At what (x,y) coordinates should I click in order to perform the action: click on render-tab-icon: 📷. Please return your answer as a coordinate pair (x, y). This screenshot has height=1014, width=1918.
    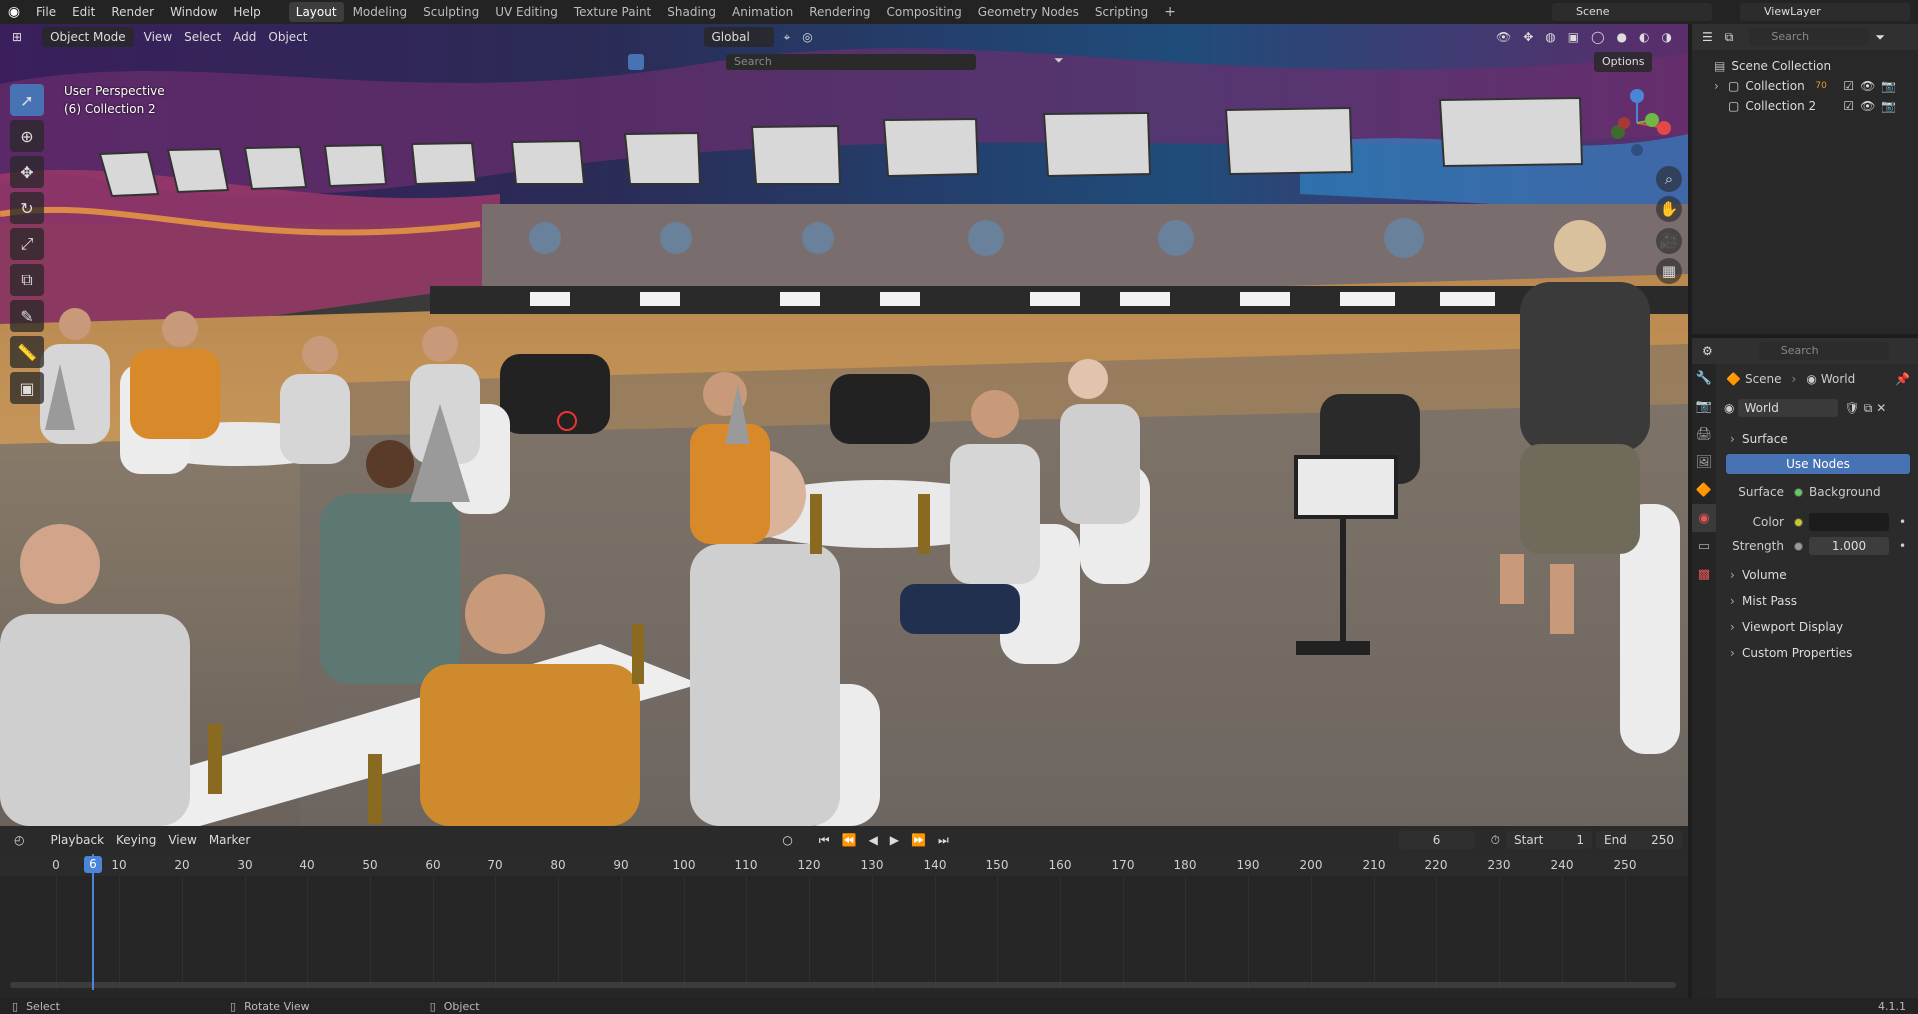
    Looking at the image, I should click on (1704, 406).